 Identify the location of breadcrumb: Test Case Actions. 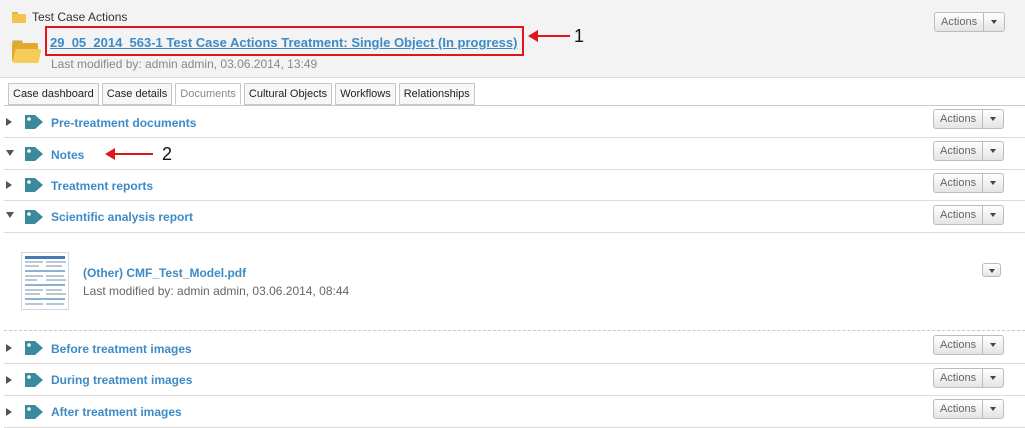
(69, 17).